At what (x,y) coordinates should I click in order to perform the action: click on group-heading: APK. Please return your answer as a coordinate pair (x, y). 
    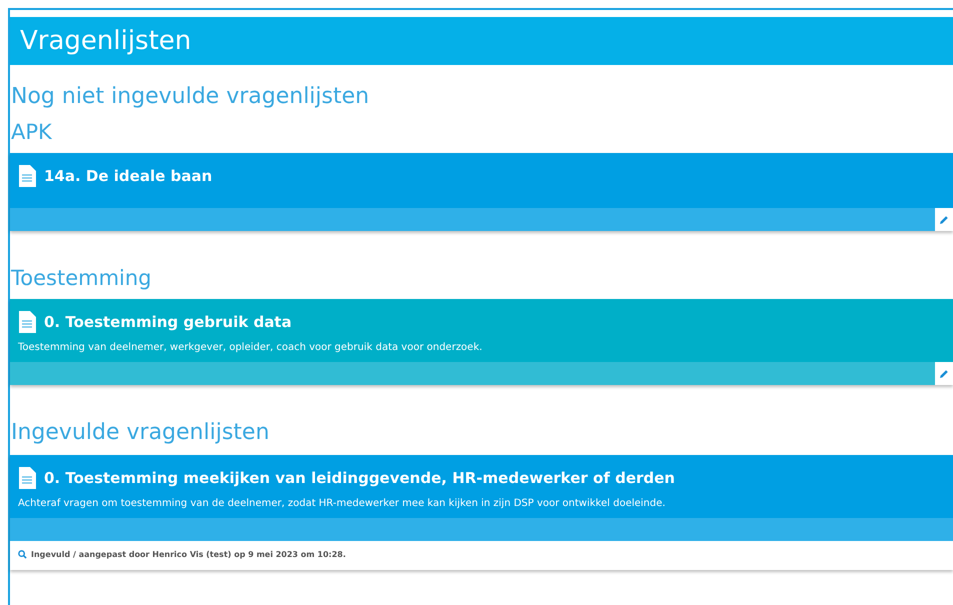
    Looking at the image, I should click on (32, 132).